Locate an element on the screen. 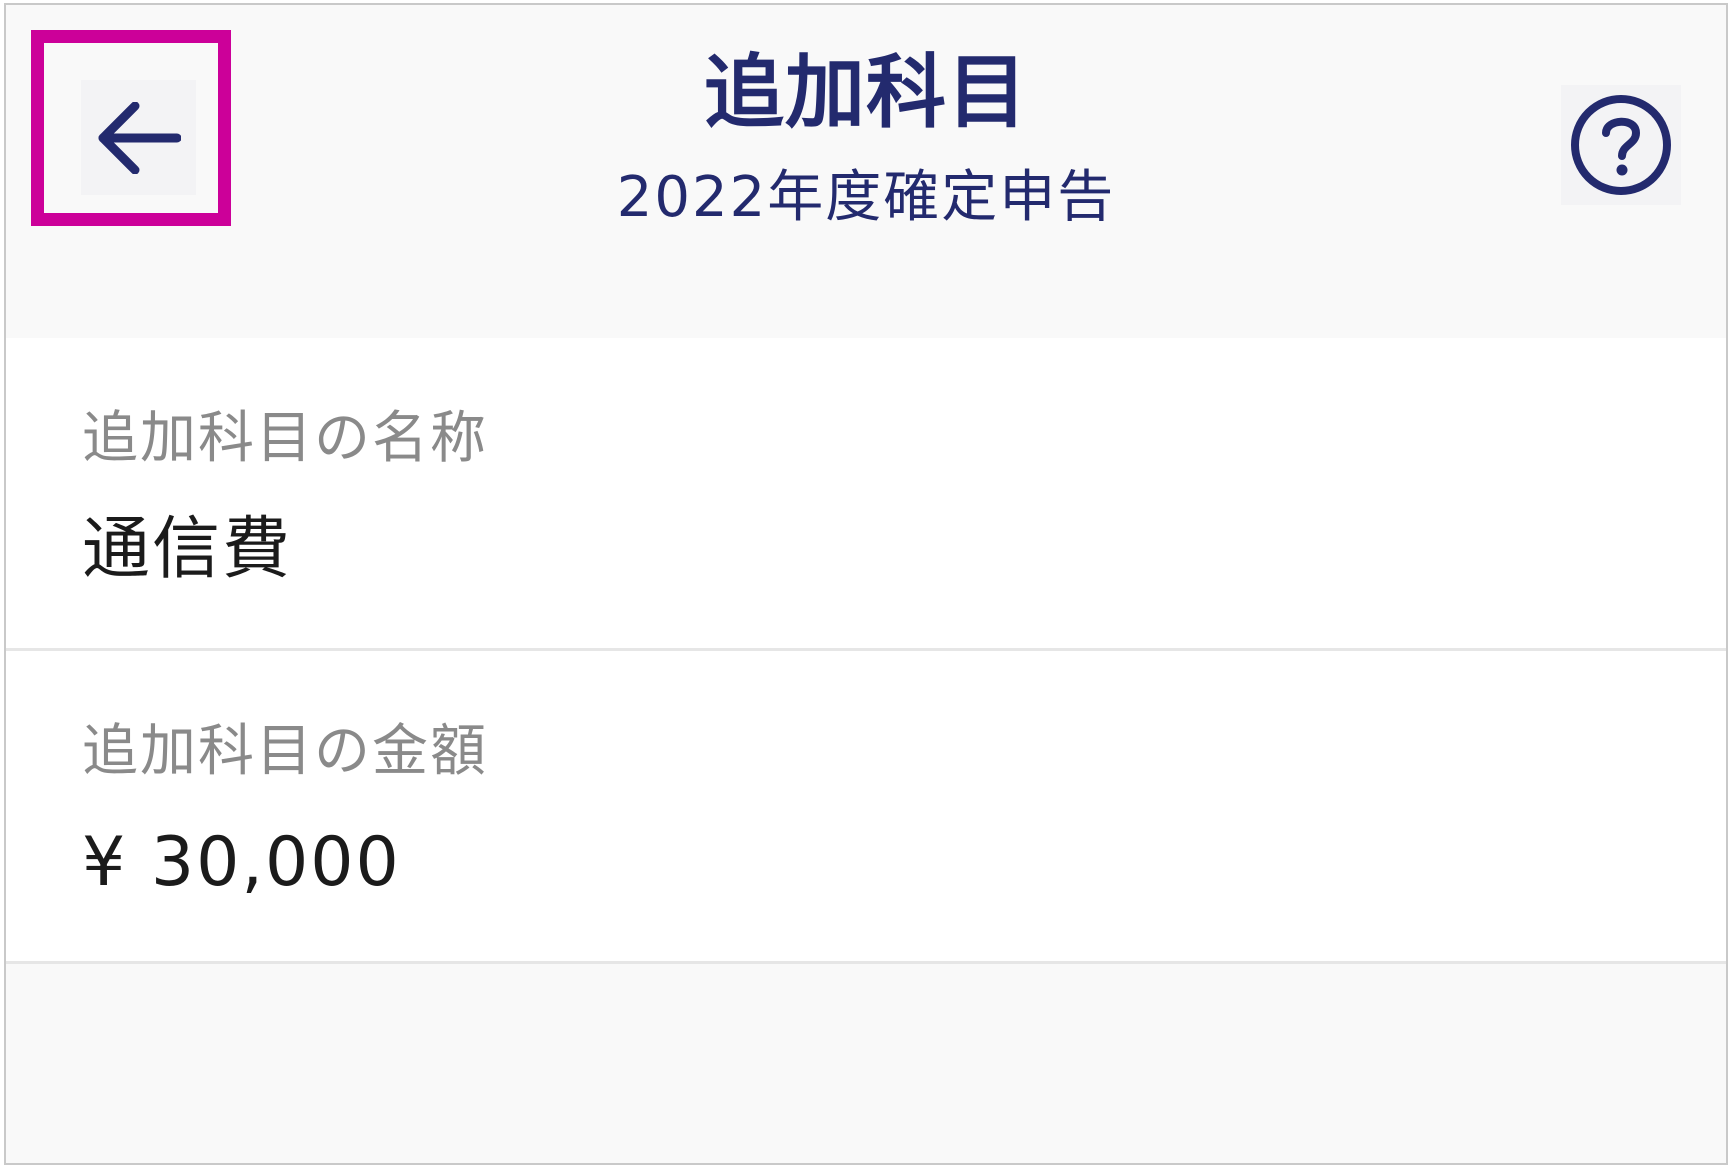 This screenshot has width=1732, height=1168. page-title: 追加科目 is located at coordinates (866, 92).